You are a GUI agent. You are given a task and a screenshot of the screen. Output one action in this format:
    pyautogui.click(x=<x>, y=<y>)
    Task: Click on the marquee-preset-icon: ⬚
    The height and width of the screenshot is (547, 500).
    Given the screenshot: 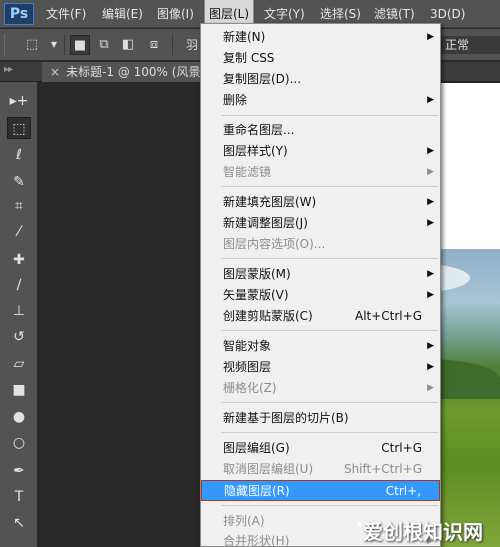 What is the action you would take?
    pyautogui.click(x=32, y=45)
    